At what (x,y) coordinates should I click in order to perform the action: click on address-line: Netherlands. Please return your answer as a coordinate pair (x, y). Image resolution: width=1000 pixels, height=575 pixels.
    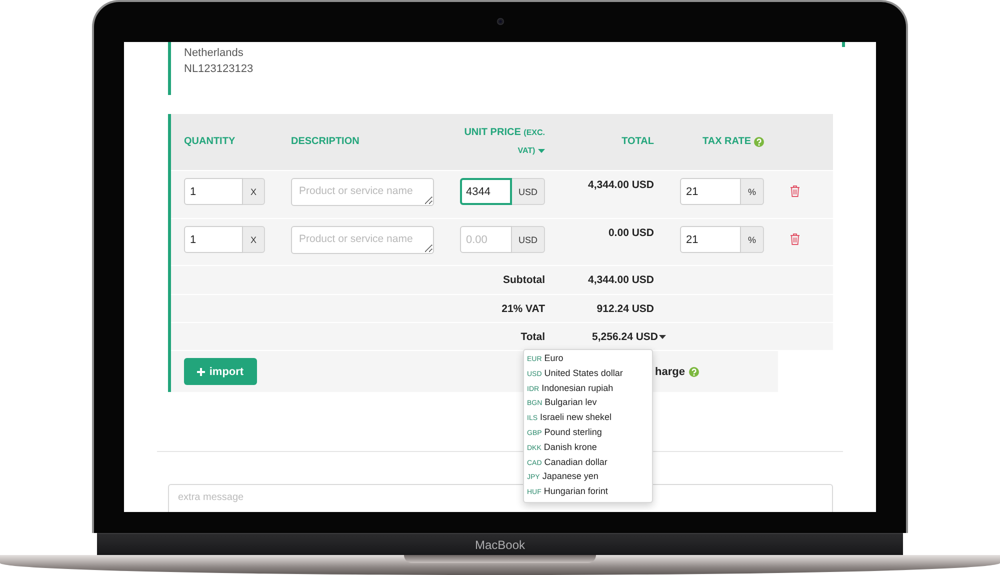
    Looking at the image, I should click on (214, 53).